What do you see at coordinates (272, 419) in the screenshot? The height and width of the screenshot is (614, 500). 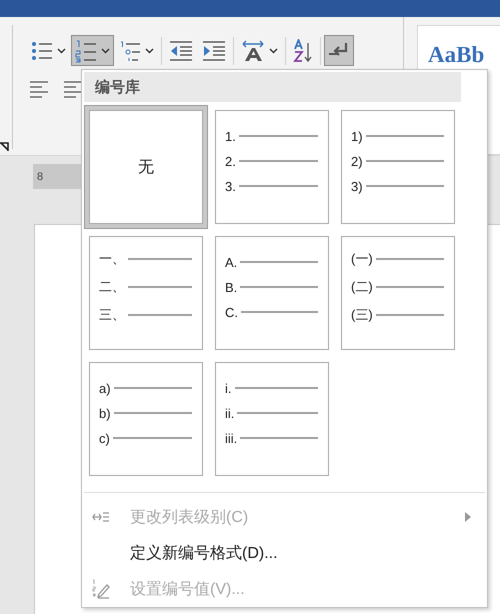 I see `numbering-format-tile: i. ii. iii.` at bounding box center [272, 419].